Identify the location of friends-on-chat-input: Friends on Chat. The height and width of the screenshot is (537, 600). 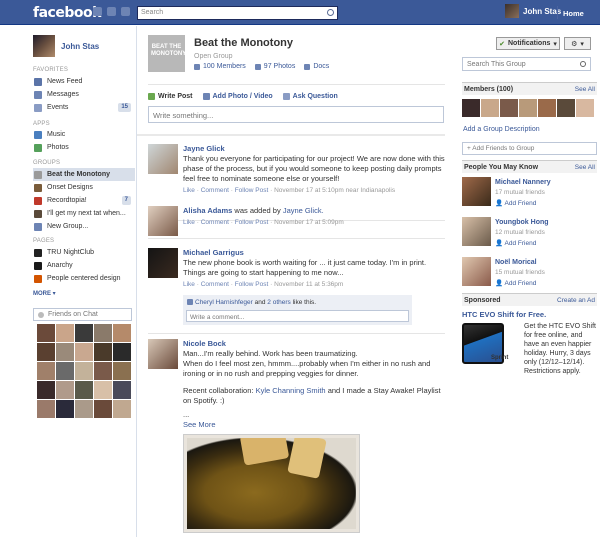
(82, 314).